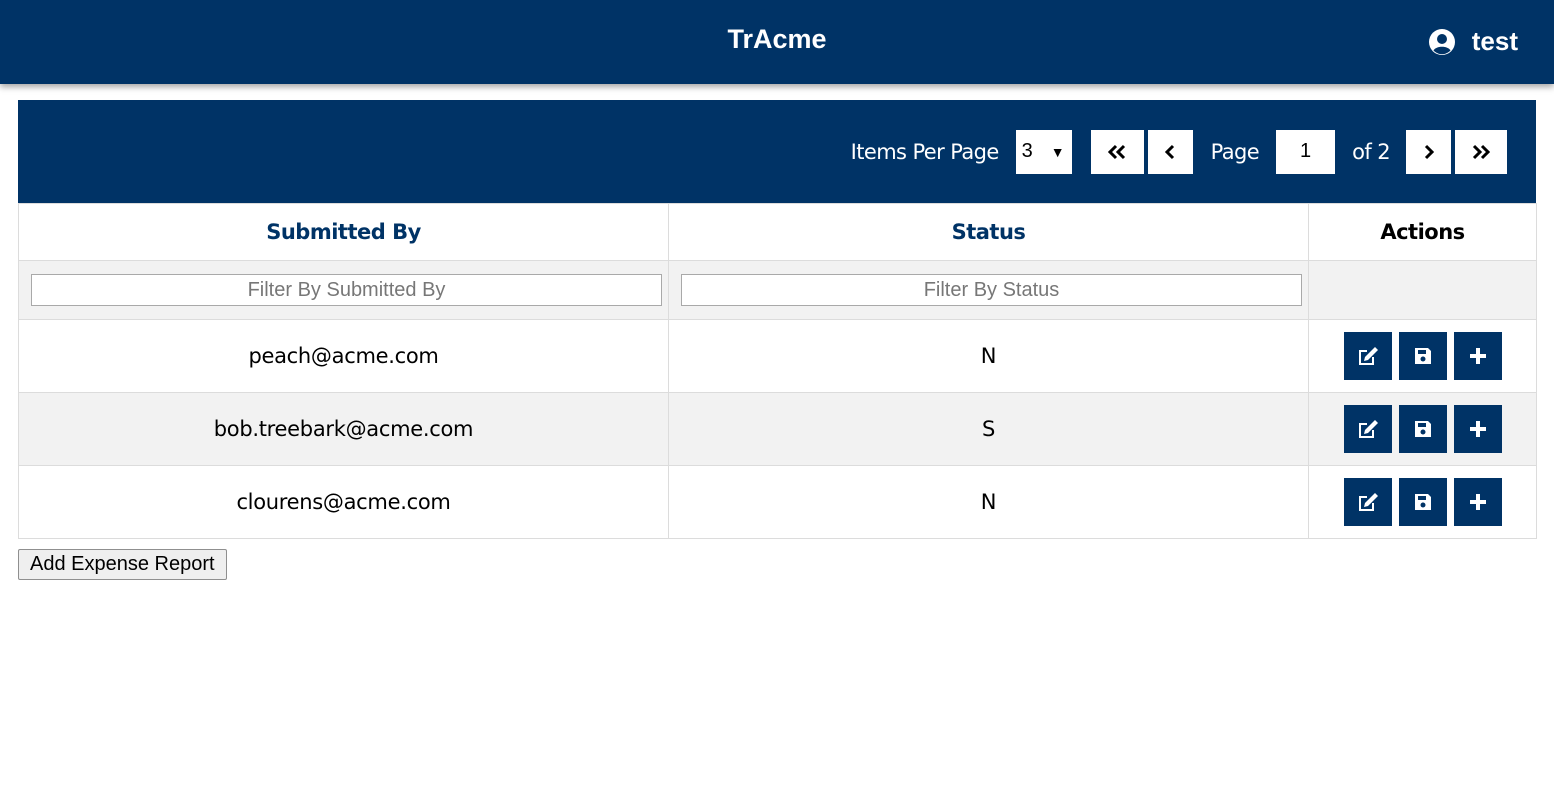 Image resolution: width=1554 pixels, height=794 pixels. I want to click on user-name: test, so click(1494, 41).